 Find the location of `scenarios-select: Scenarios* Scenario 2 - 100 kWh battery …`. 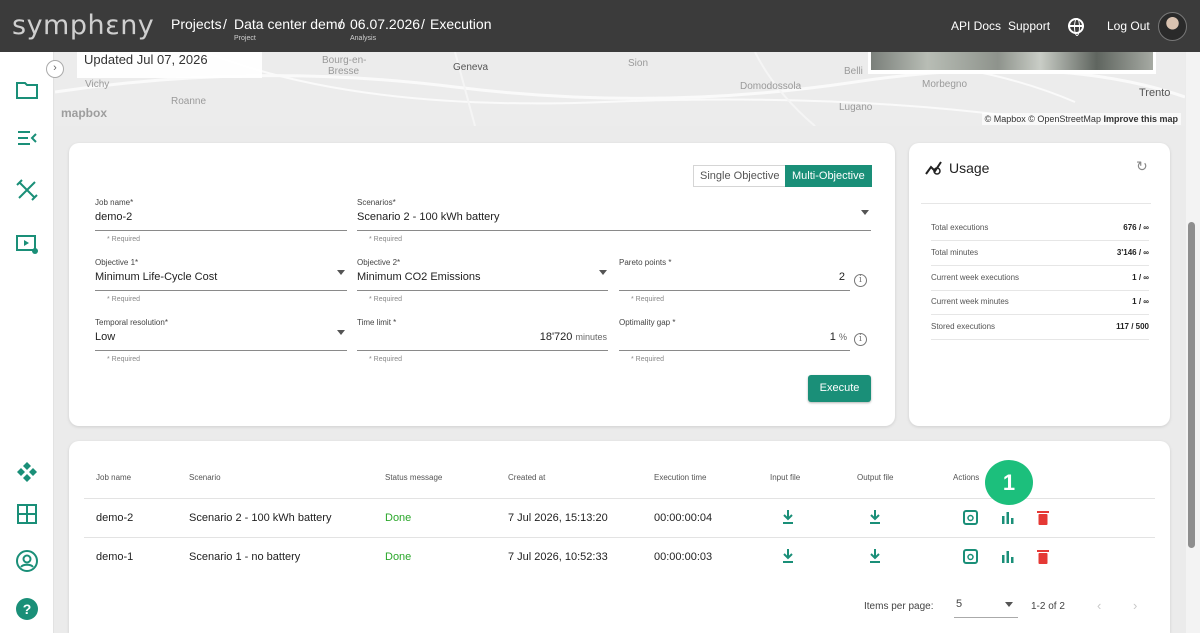

scenarios-select: Scenarios* Scenario 2 - 100 kWh battery … is located at coordinates (614, 223).